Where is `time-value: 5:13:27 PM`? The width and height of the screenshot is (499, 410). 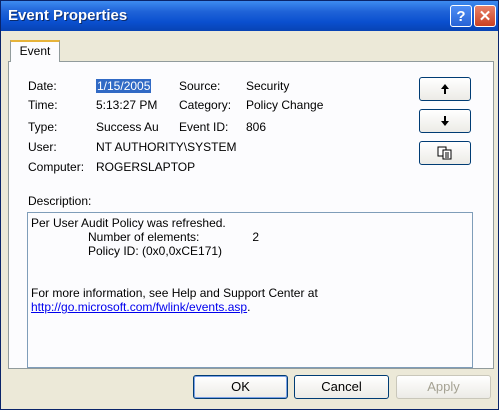
time-value: 5:13:27 PM is located at coordinates (127, 105).